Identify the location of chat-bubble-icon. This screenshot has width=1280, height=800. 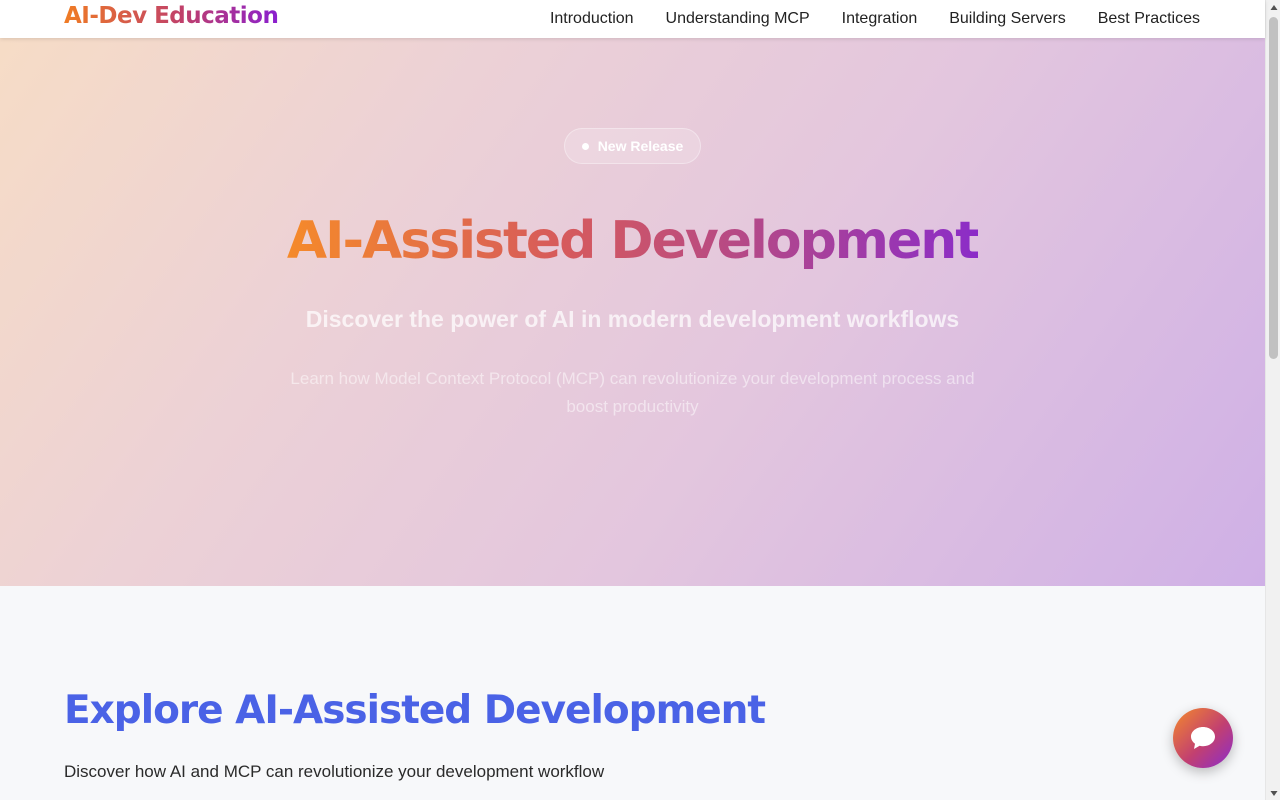
(1203, 738).